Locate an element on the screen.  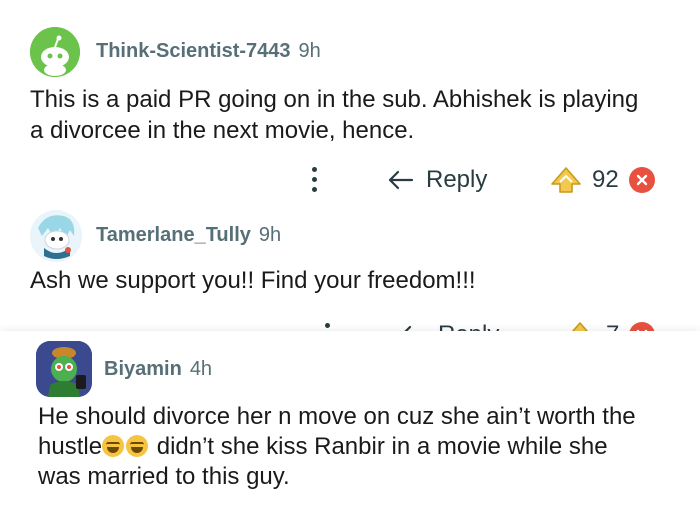
vote-controls: 92 is located at coordinates (602, 180).